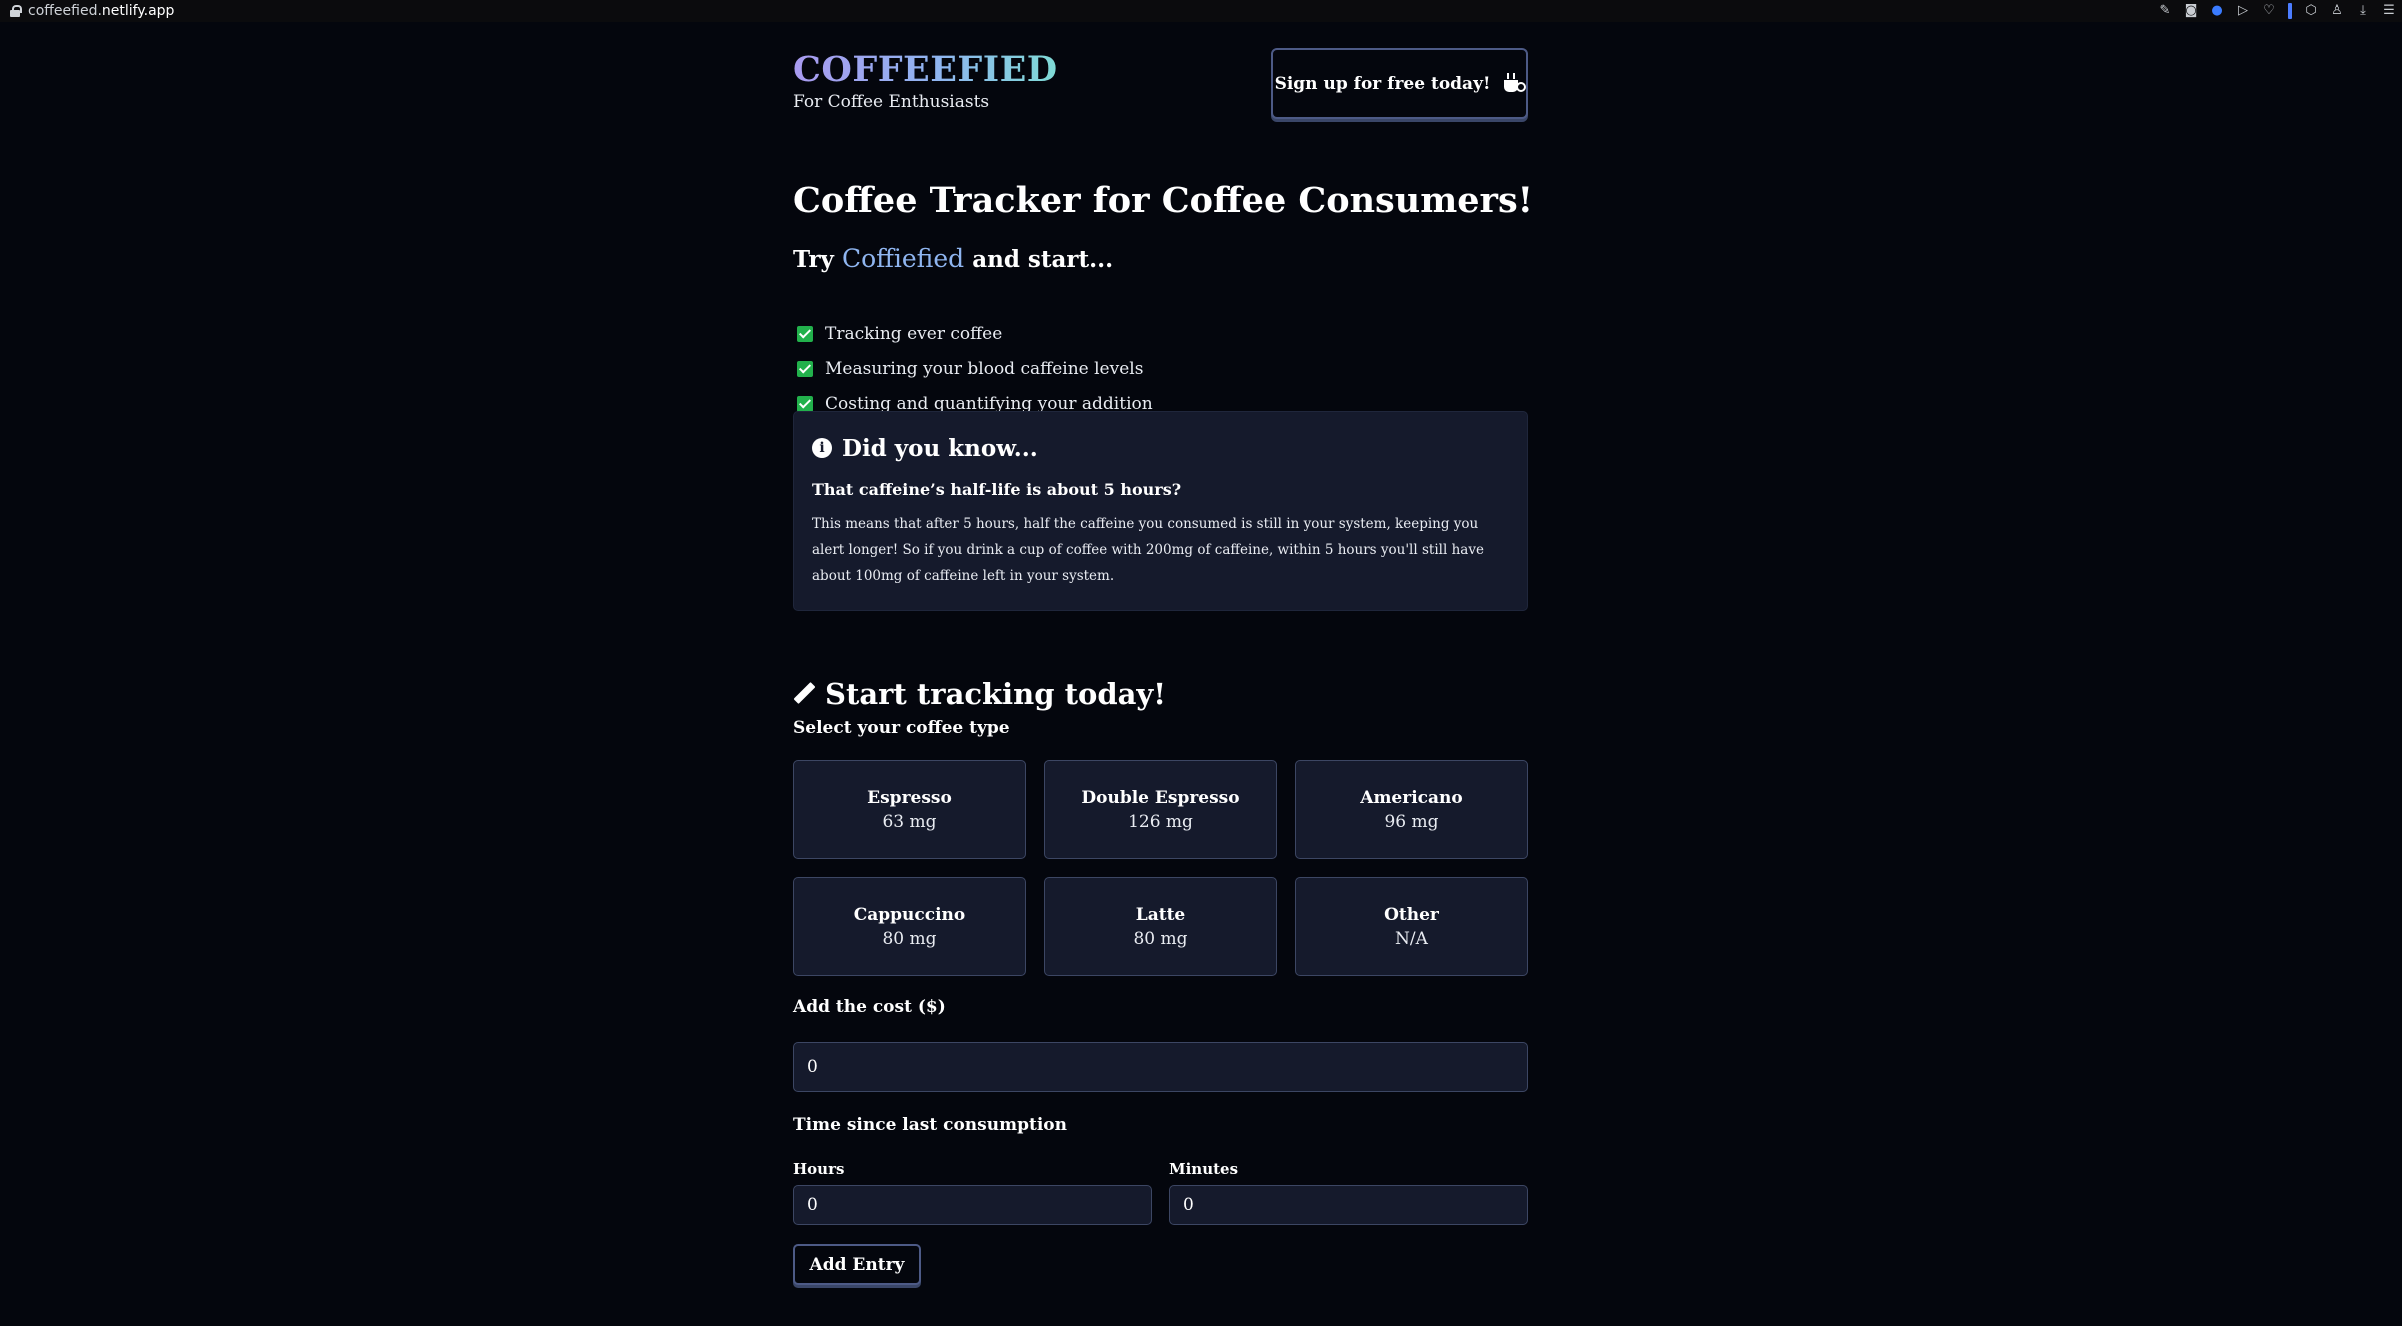 The width and height of the screenshot is (2402, 1326). Describe the element at coordinates (909, 821) in the screenshot. I see `coffee-type-caffeine: 63 mg` at that location.